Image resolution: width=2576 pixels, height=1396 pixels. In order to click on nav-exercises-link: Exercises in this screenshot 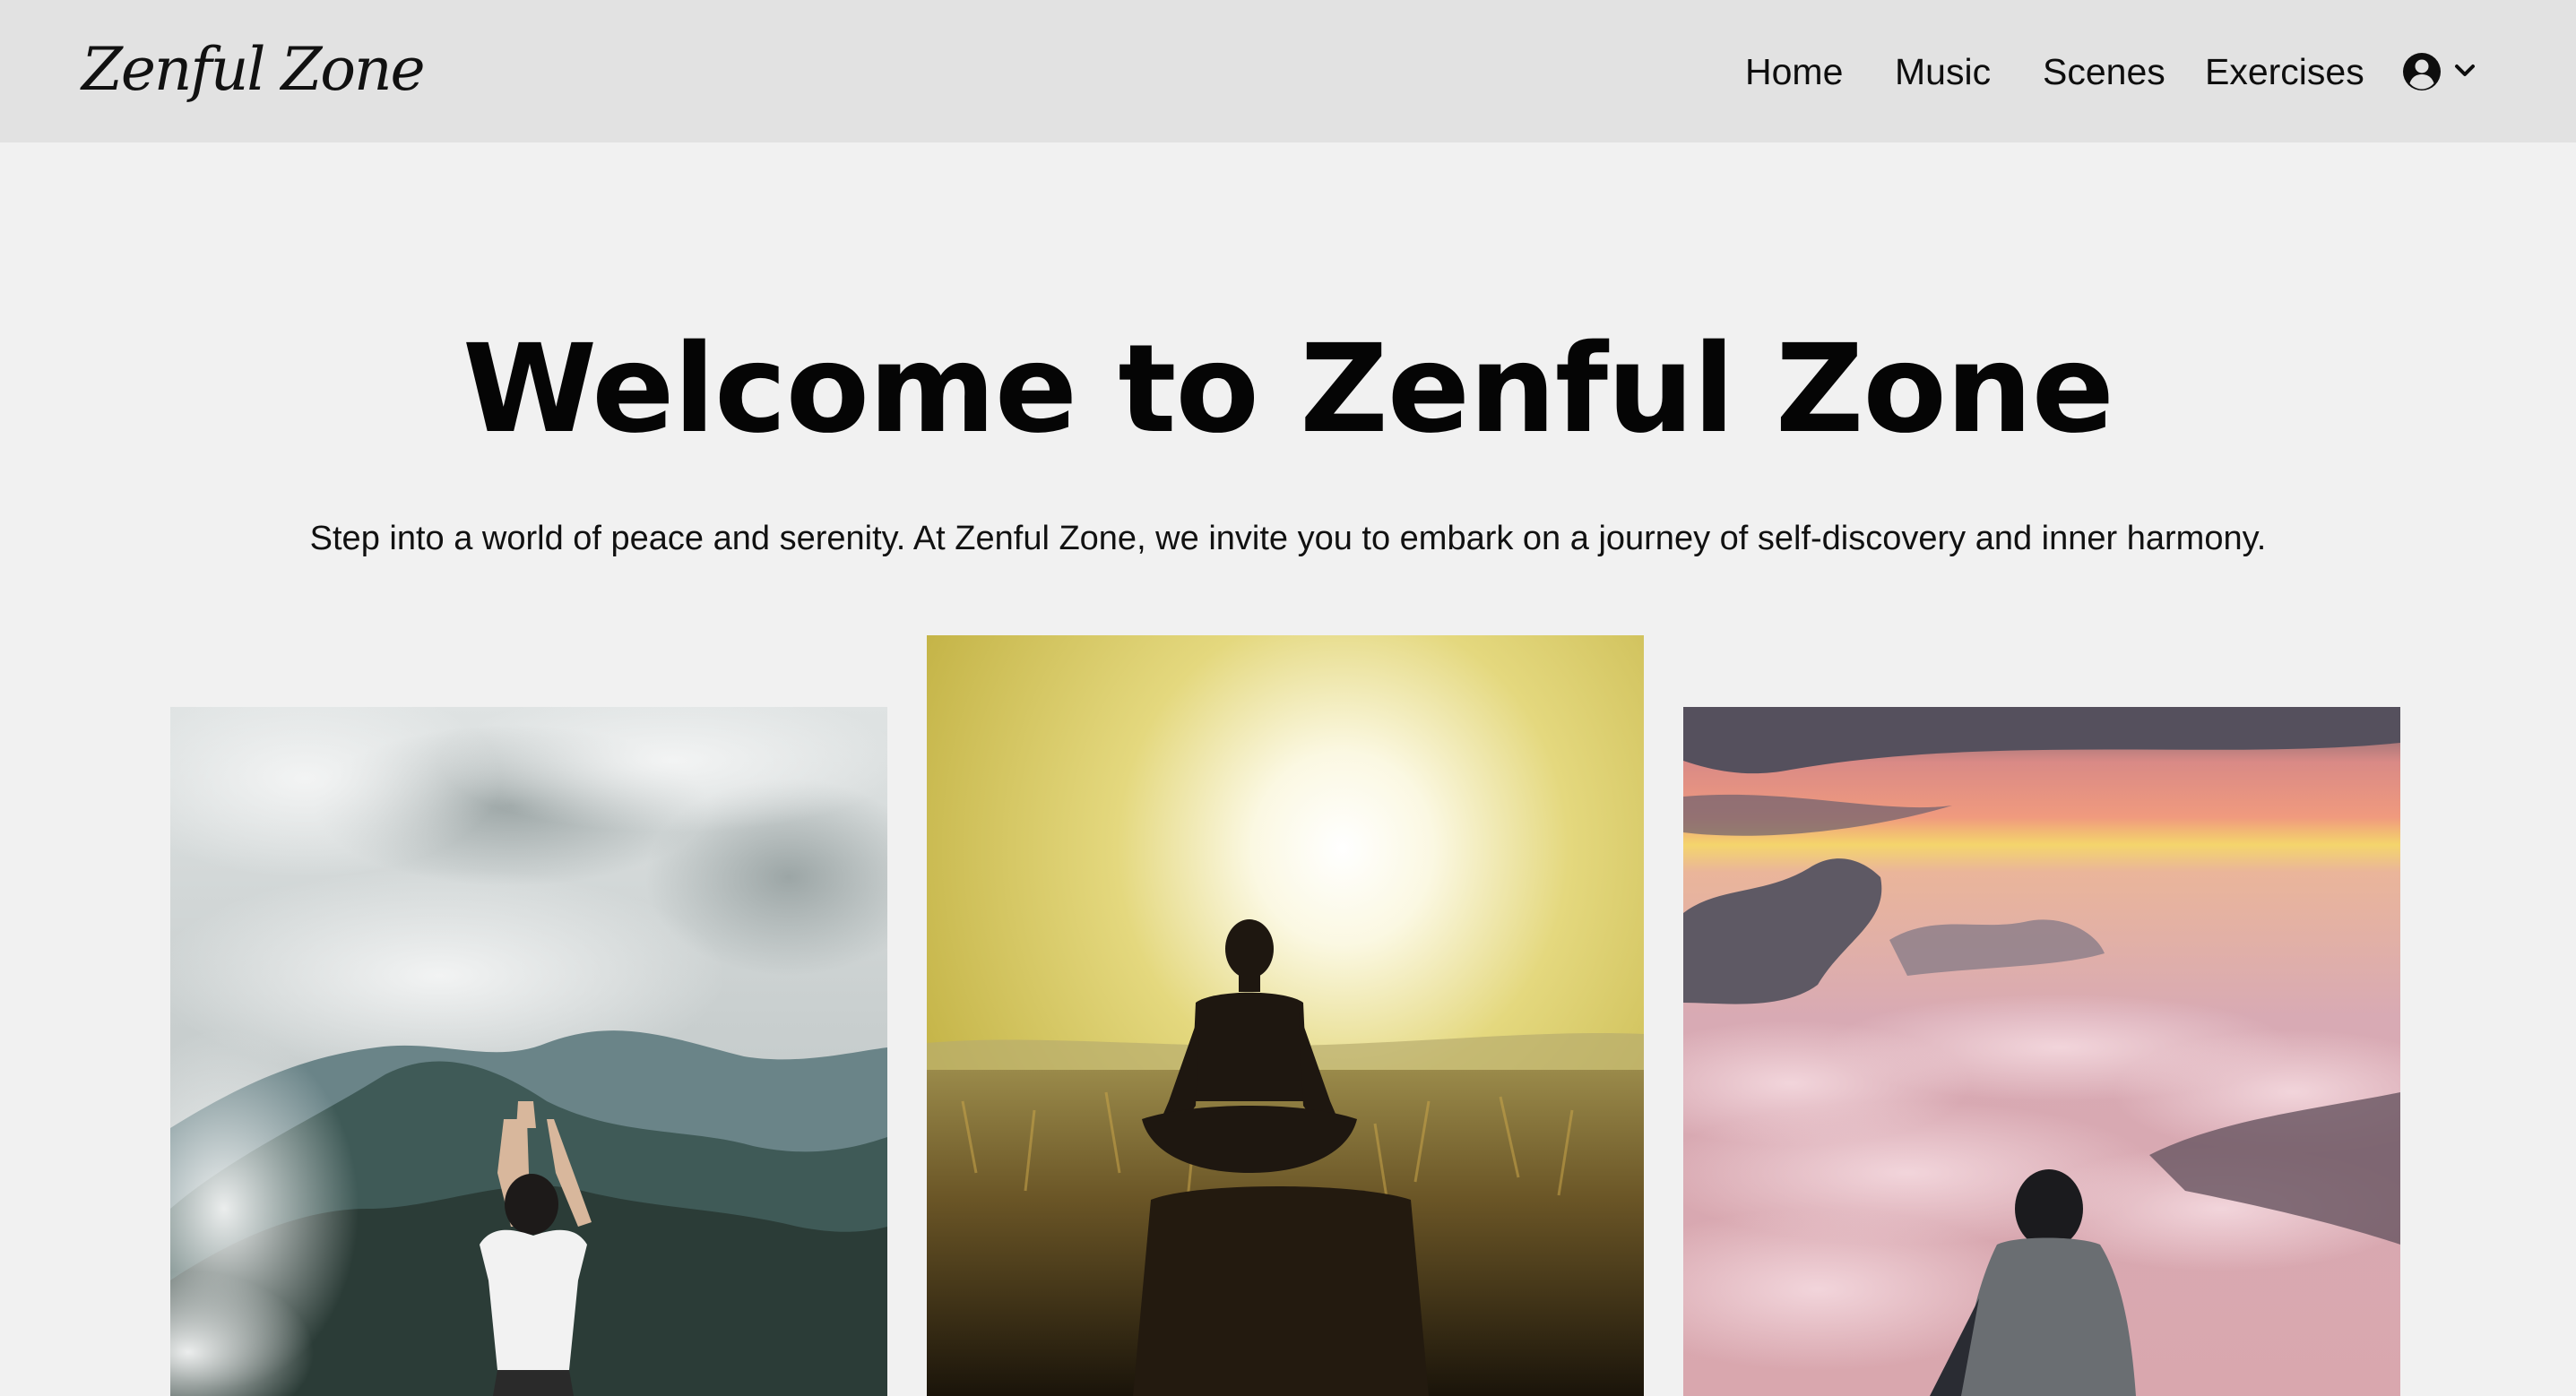, I will do `click(2284, 72)`.